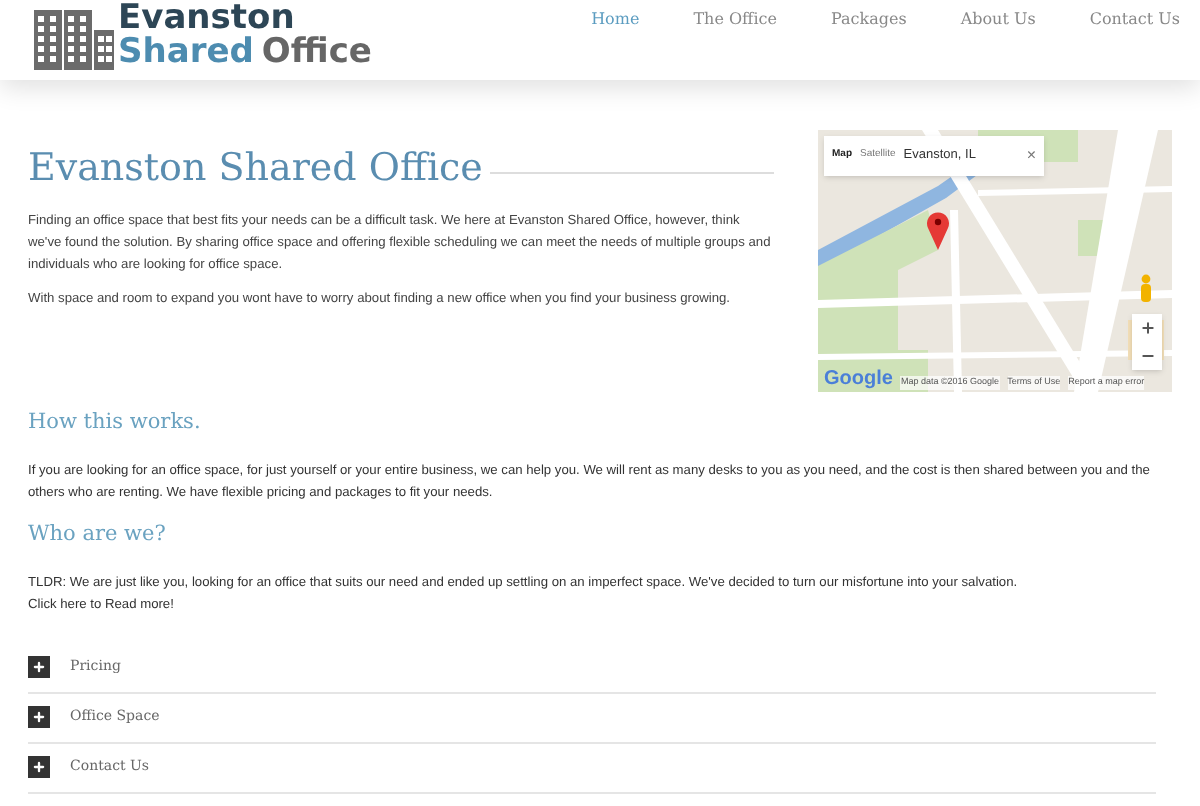  Describe the element at coordinates (316, 53) in the screenshot. I see `logo-text: Office` at that location.